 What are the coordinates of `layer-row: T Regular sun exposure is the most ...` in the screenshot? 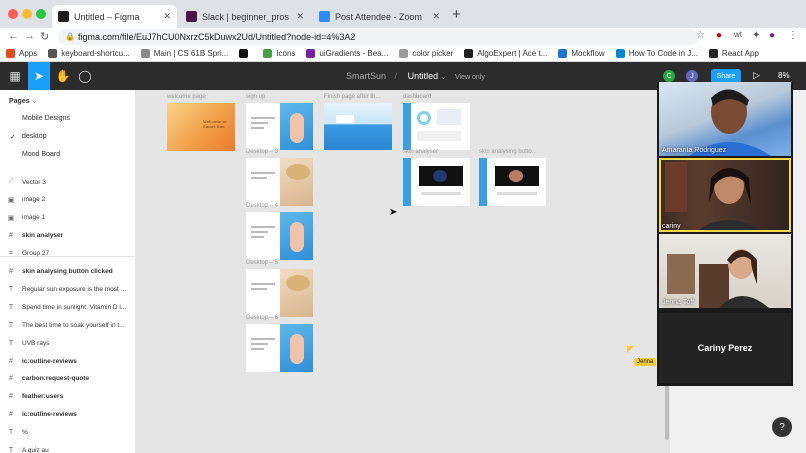 It's located at (67, 289).